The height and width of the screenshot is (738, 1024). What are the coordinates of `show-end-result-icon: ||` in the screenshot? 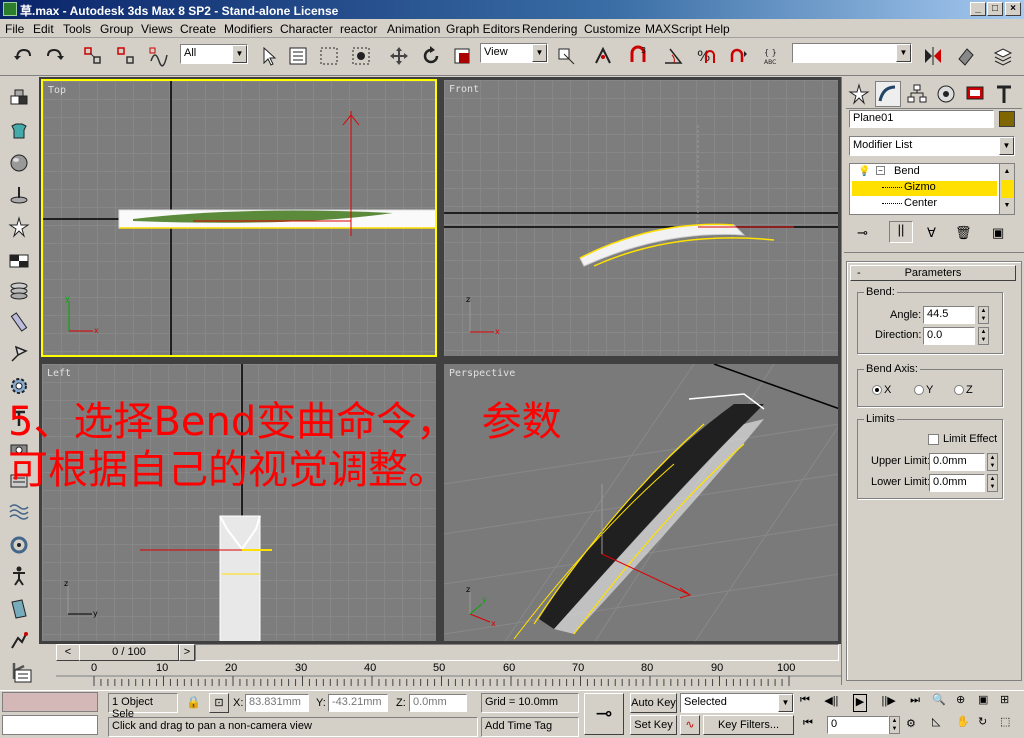 It's located at (901, 232).